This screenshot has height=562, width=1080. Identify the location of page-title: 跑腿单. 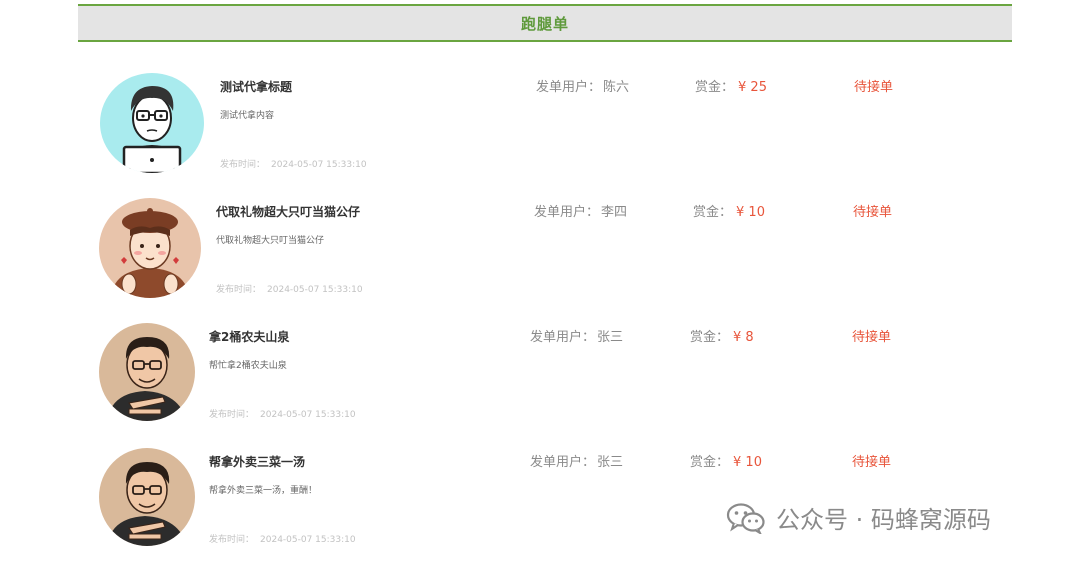
(544, 23).